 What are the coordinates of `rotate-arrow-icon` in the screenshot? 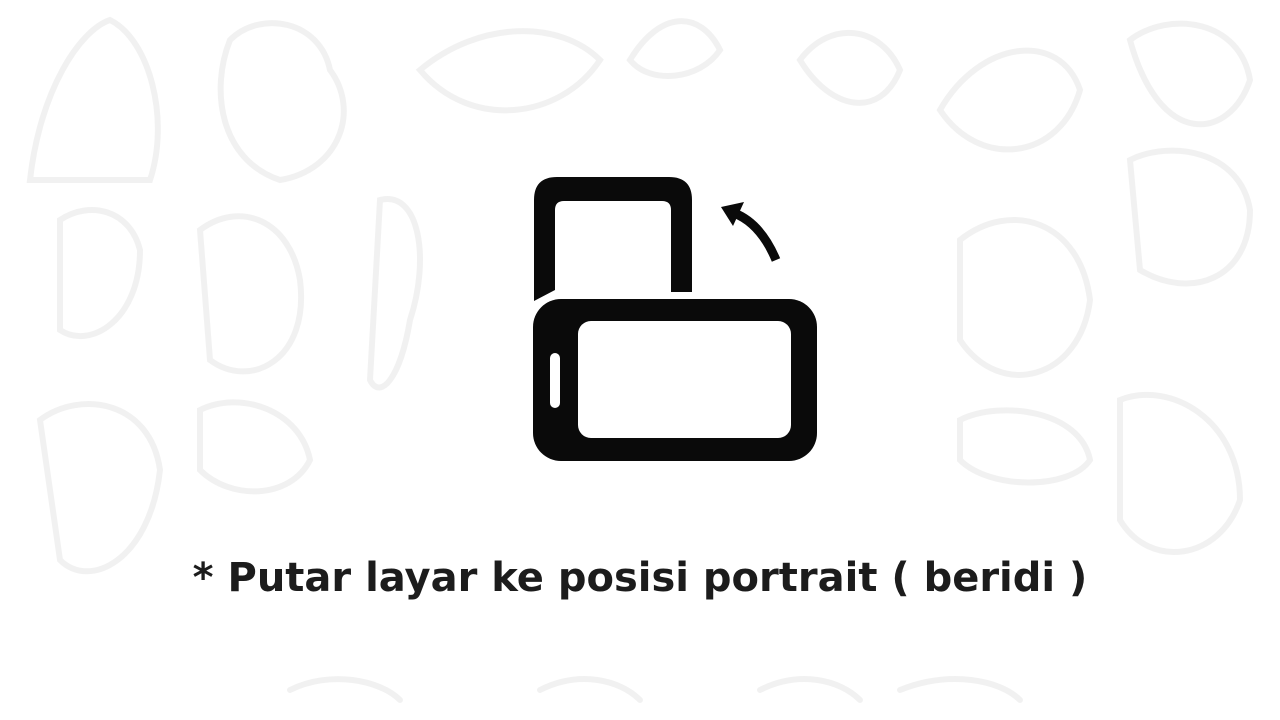 It's located at (751, 232).